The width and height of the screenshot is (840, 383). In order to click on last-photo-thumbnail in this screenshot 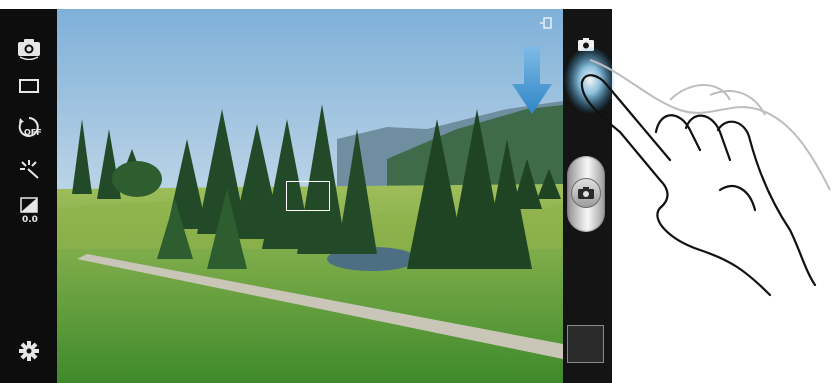, I will do `click(585, 344)`.